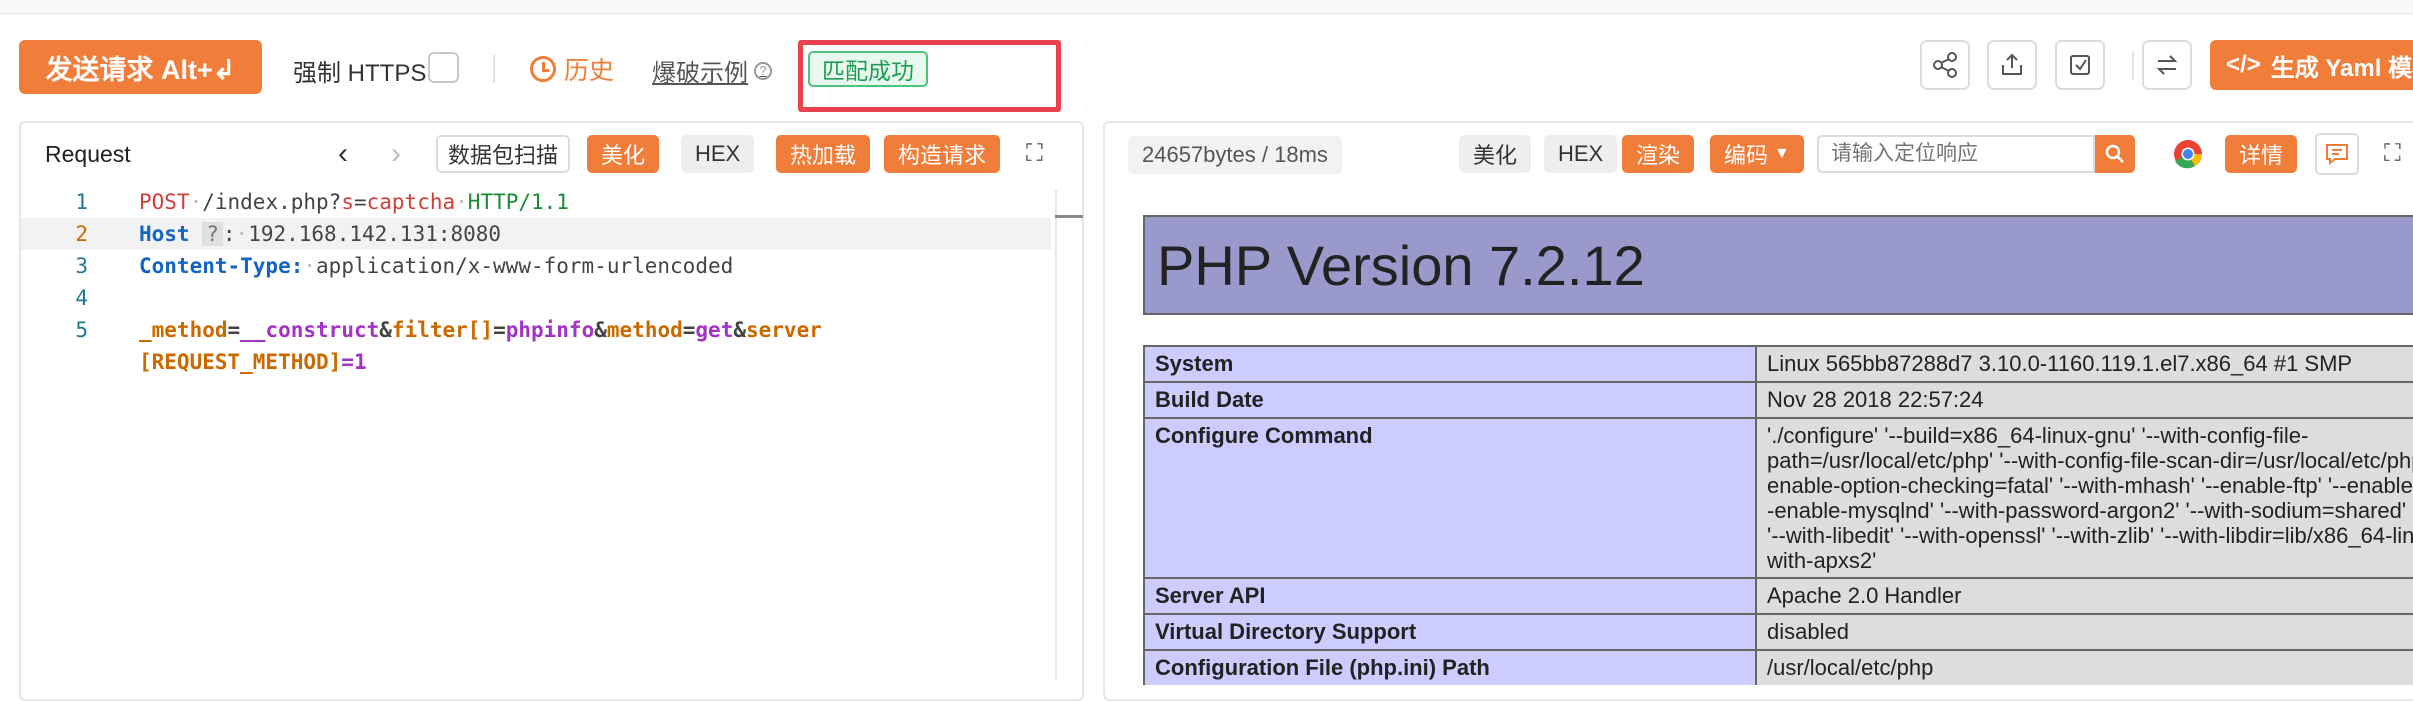 The image size is (2413, 701). I want to click on table-row: Build Date Nov 28 2018 22:57:24, so click(1778, 400).